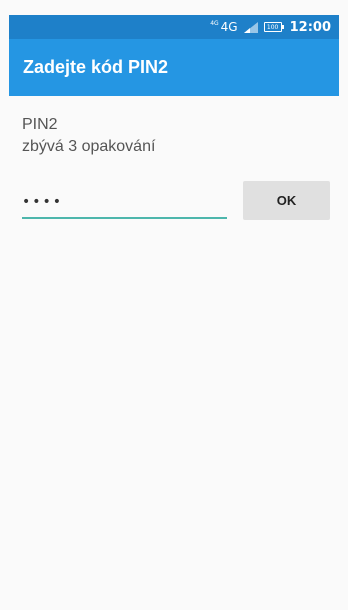 The width and height of the screenshot is (348, 610). What do you see at coordinates (40, 124) in the screenshot?
I see `pin-type-label: PIN2` at bounding box center [40, 124].